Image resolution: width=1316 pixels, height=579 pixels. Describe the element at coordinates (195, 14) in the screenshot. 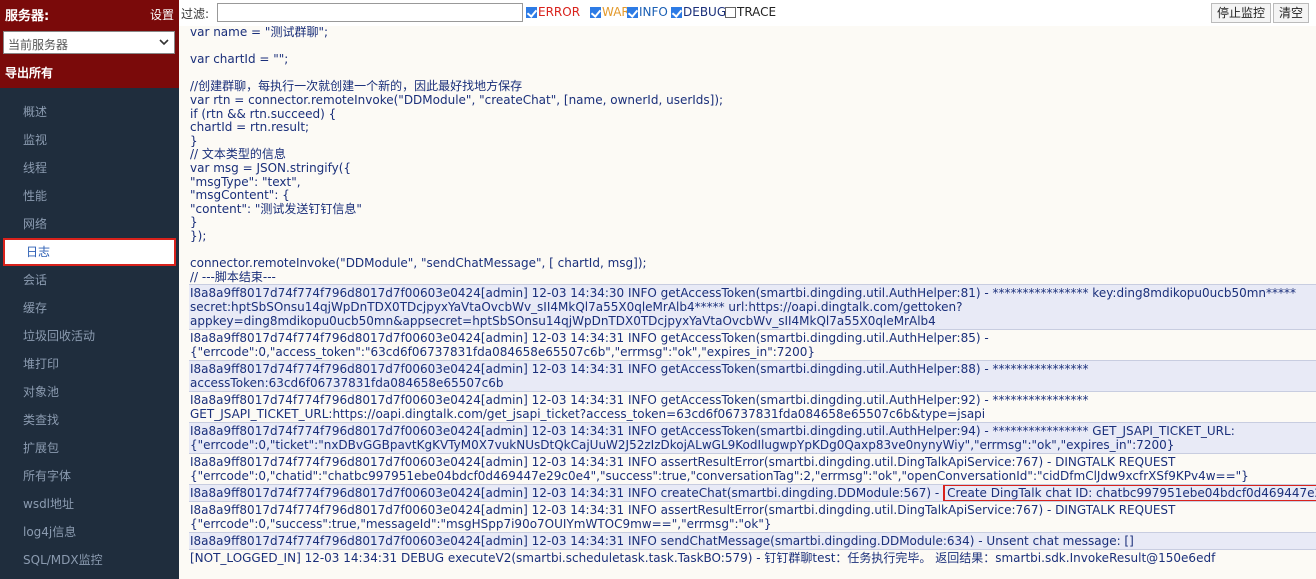

I see `filter-label: 过滤:` at that location.